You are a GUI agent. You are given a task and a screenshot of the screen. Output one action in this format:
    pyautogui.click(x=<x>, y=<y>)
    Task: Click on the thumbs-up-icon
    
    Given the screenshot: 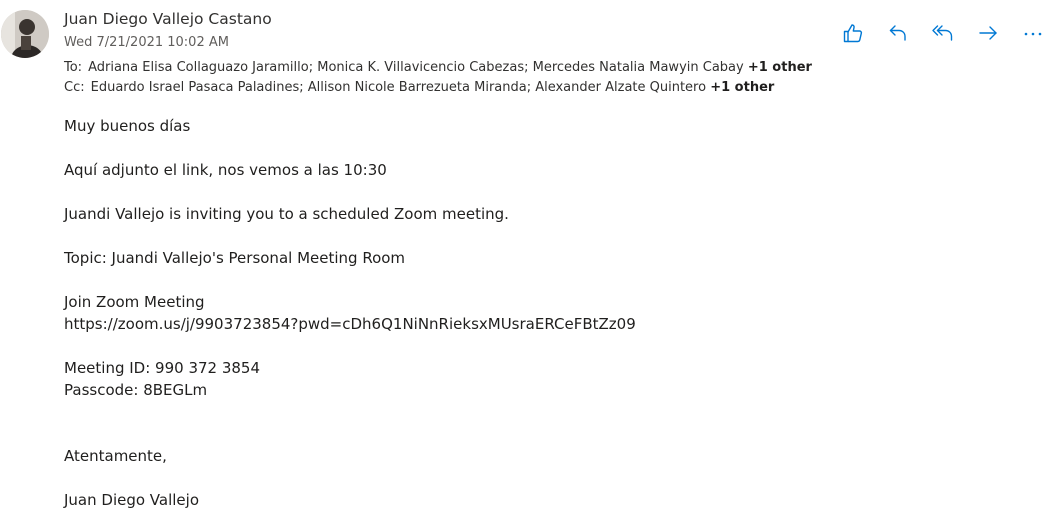 What is the action you would take?
    pyautogui.click(x=853, y=33)
    